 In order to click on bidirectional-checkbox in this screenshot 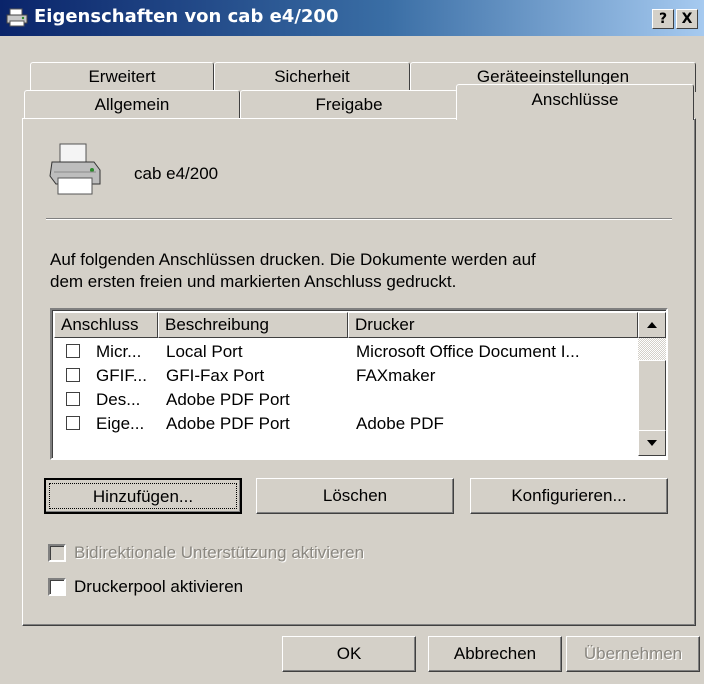, I will do `click(57, 553)`.